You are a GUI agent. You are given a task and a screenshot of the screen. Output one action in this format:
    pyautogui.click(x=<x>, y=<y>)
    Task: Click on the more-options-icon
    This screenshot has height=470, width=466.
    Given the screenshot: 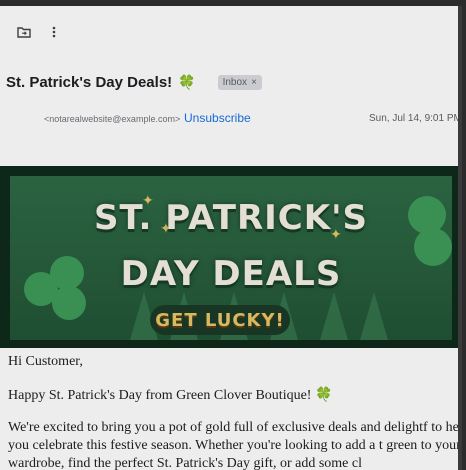 What is the action you would take?
    pyautogui.click(x=54, y=32)
    